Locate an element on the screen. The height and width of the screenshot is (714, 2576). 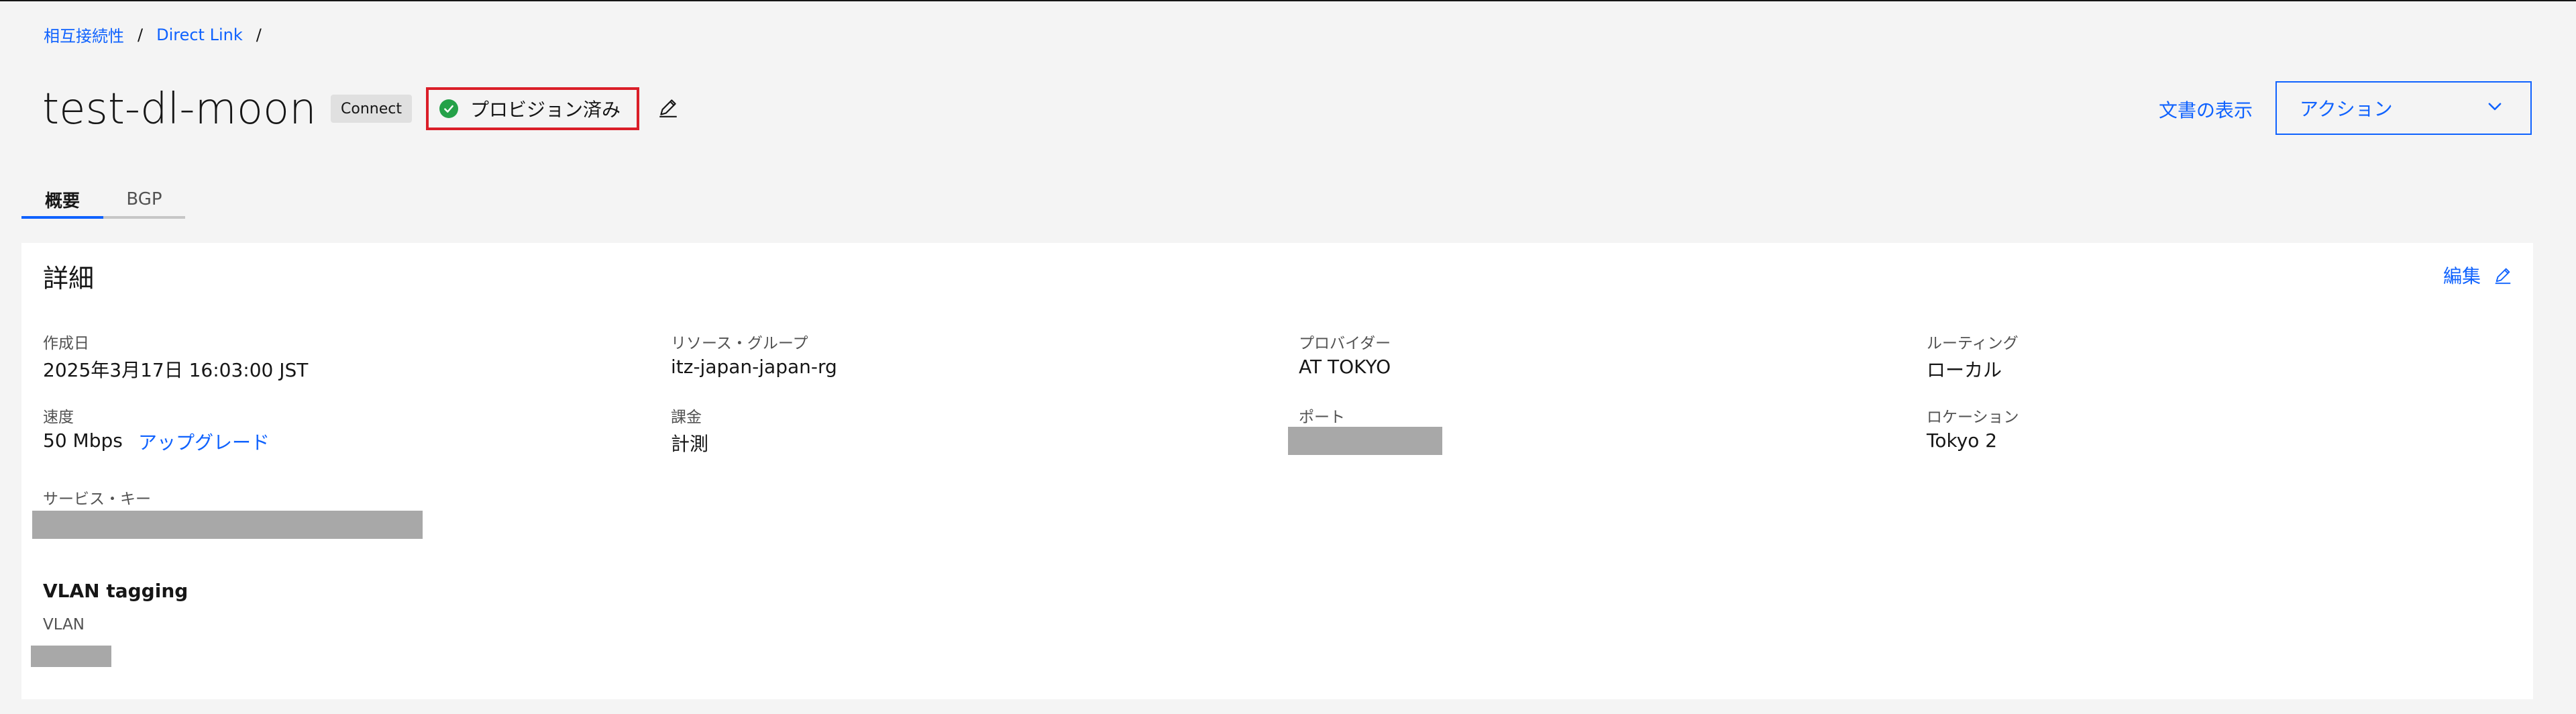
billing-value: 計測 is located at coordinates (690, 444).